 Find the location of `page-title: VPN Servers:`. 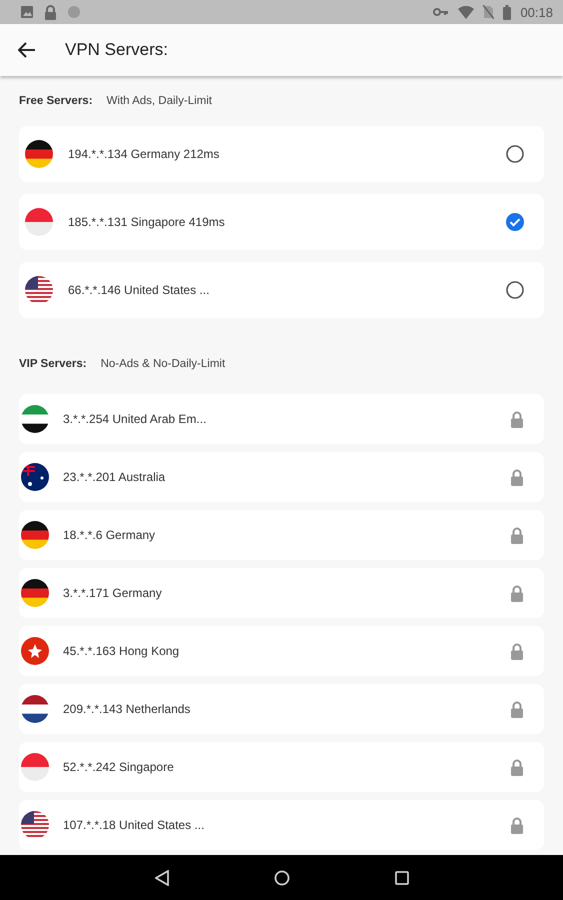

page-title: VPN Servers: is located at coordinates (116, 50).